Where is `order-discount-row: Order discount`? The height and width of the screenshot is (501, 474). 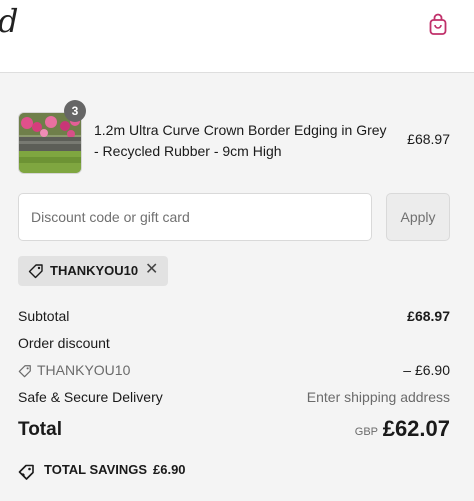
order-discount-row: Order discount is located at coordinates (234, 345).